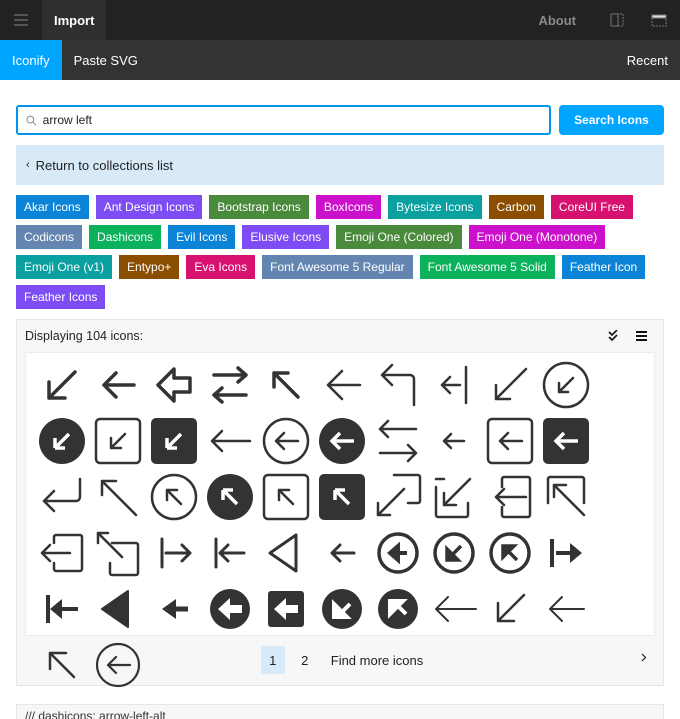  Describe the element at coordinates (118, 385) in the screenshot. I see `icon-arrow-left` at that location.